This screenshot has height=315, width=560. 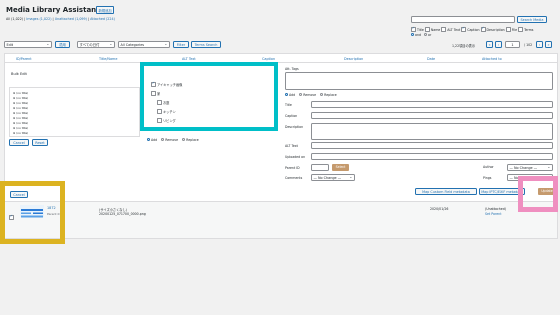 I want to click on column-alt-text: ALT Text, so click(x=189, y=59).